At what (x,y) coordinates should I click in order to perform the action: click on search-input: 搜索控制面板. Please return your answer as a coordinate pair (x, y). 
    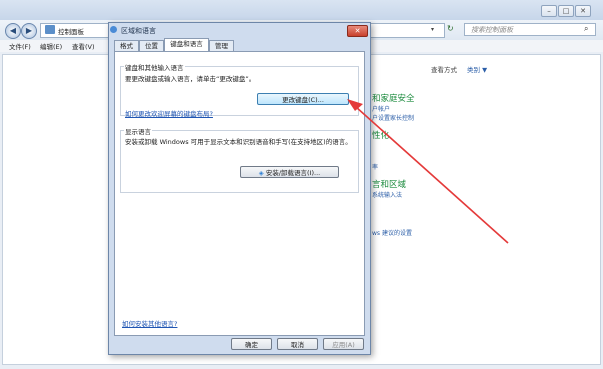
    Looking at the image, I should click on (530, 29).